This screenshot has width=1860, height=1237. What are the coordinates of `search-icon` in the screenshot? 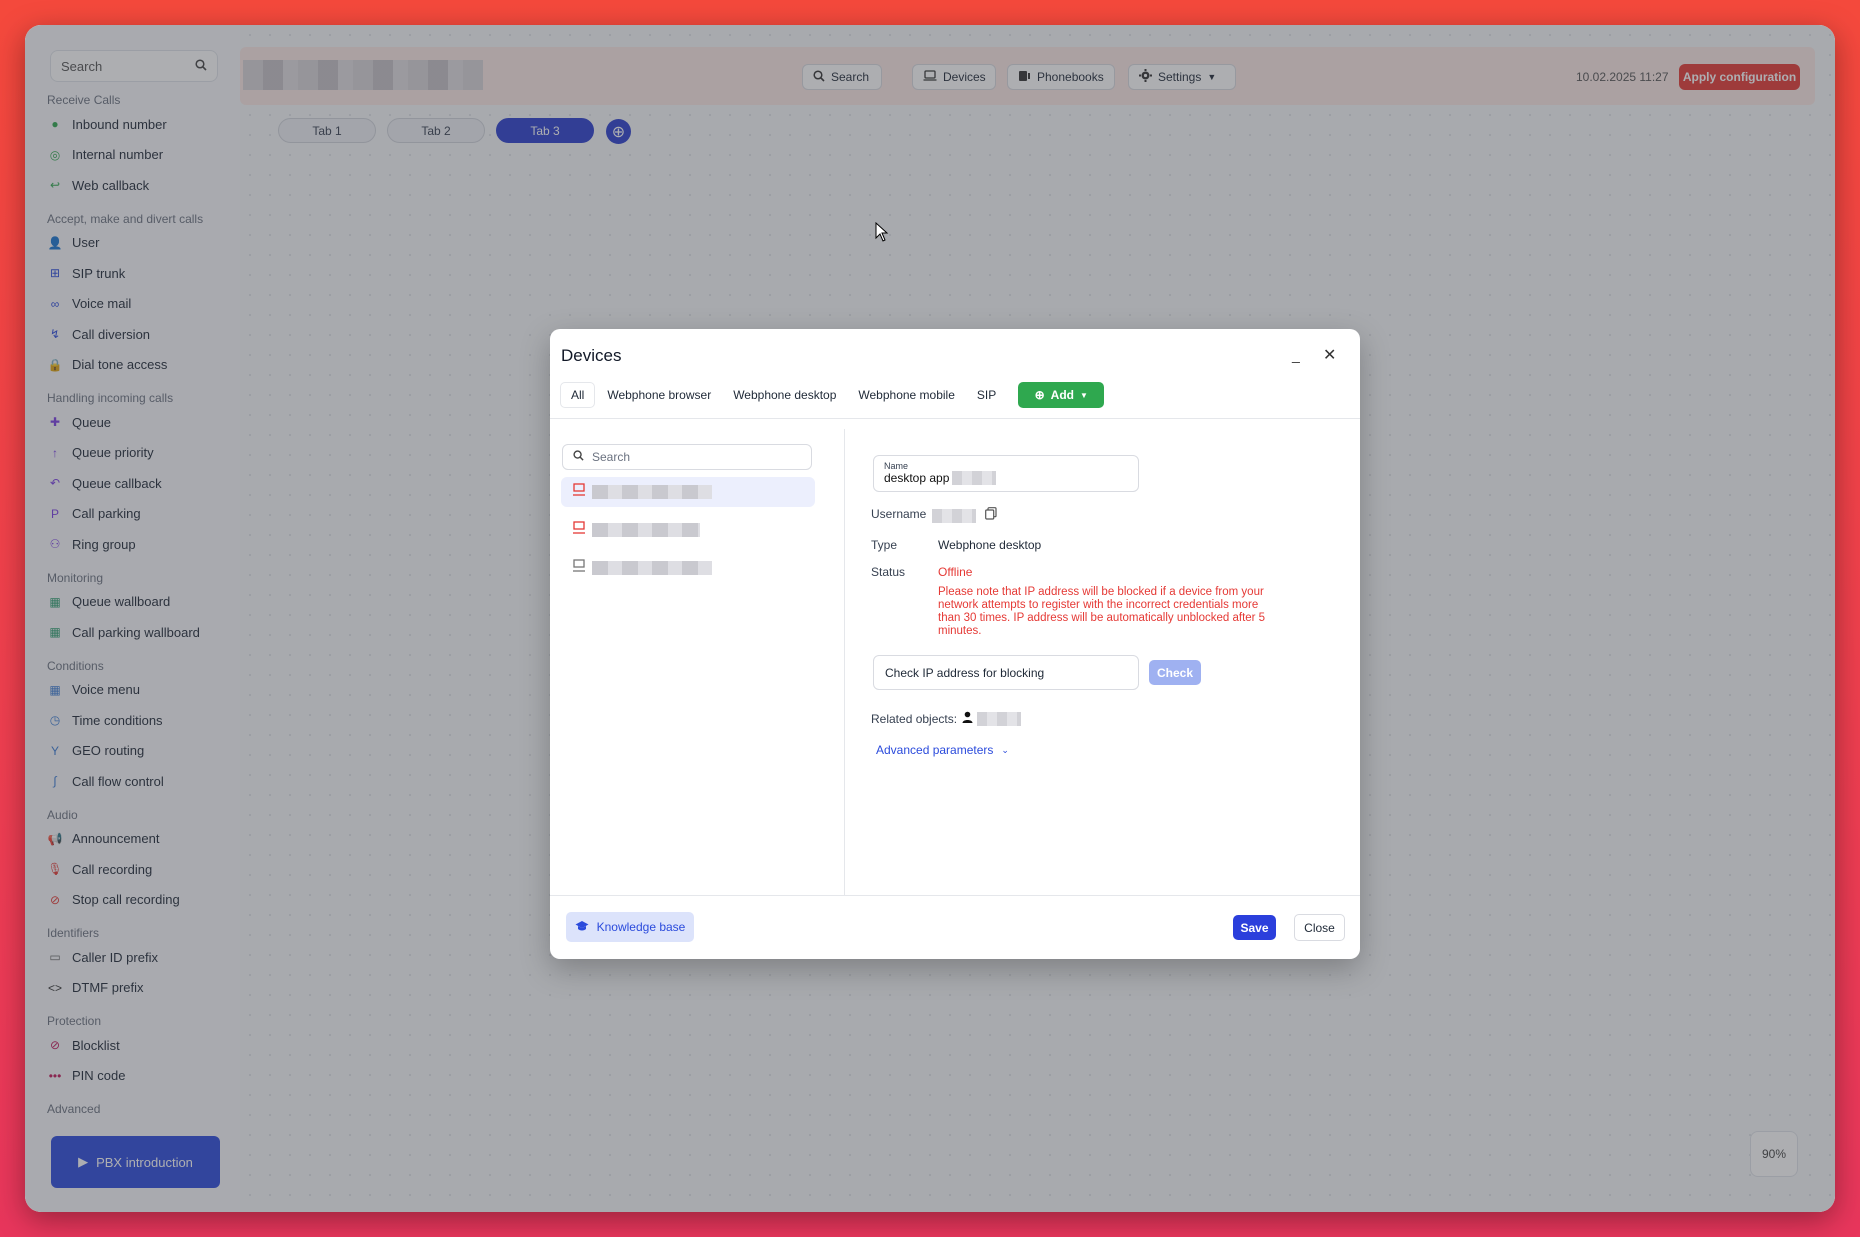 It's located at (578, 457).